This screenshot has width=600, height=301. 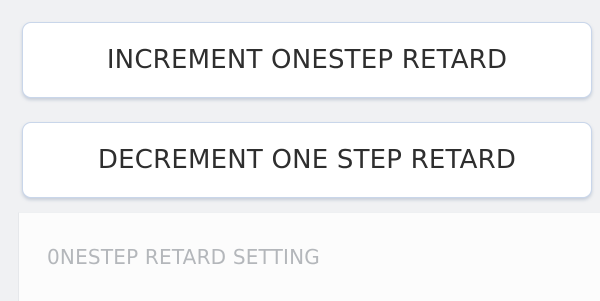 I want to click on setting-field-placeholder: 0NESTEP RETARD SETTING, so click(x=183, y=257).